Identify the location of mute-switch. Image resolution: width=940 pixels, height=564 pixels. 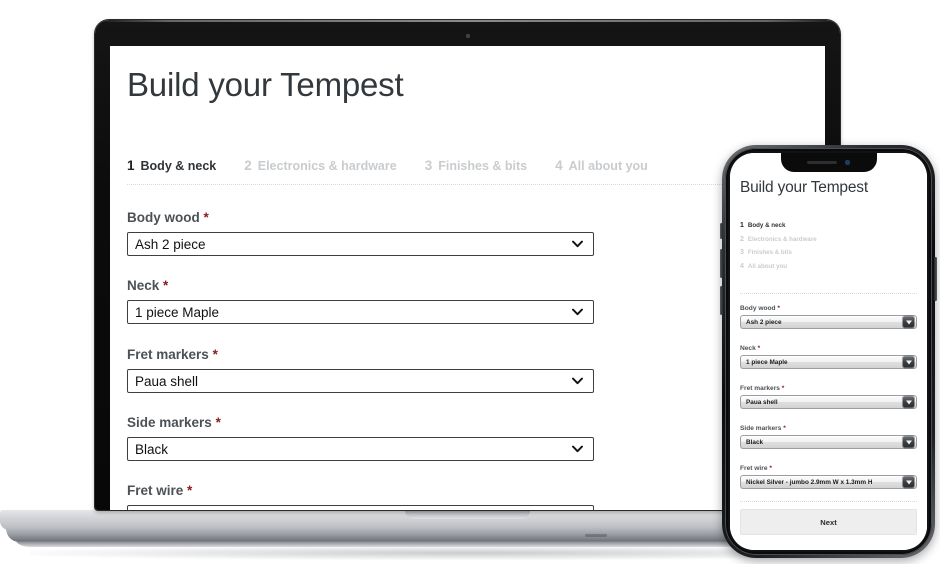
(721, 231).